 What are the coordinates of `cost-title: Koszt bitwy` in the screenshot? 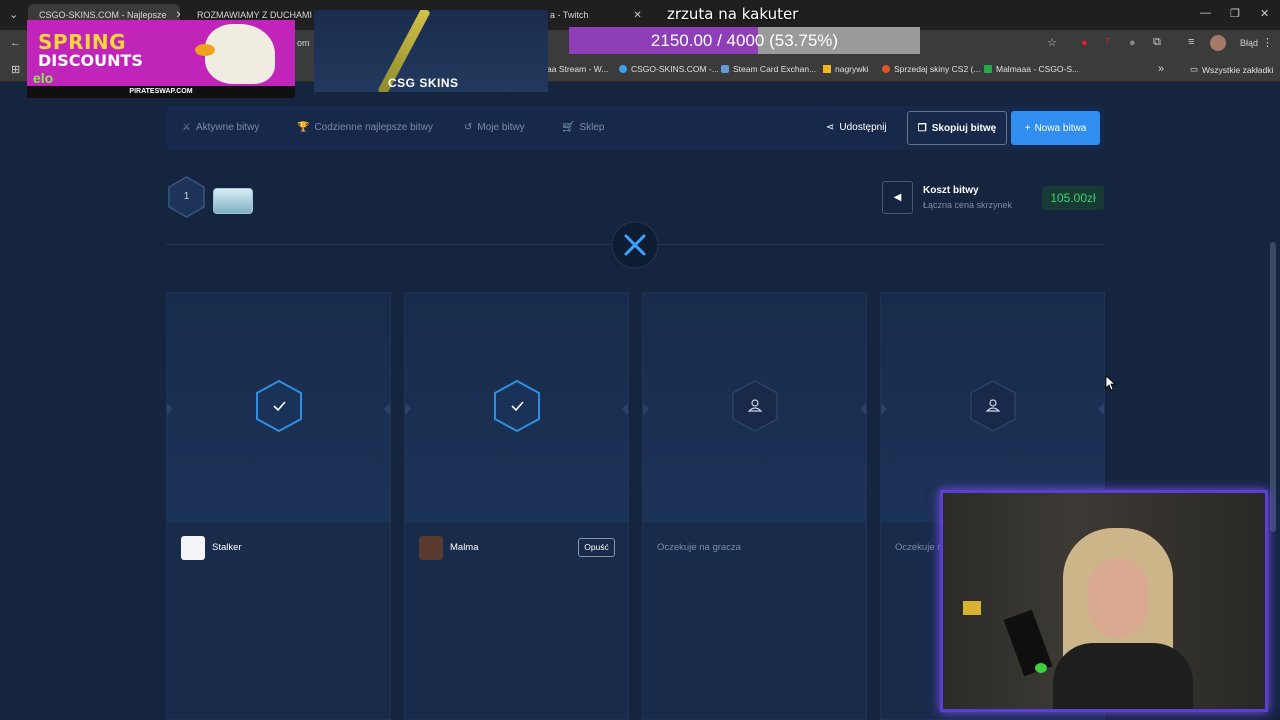 It's located at (951, 190).